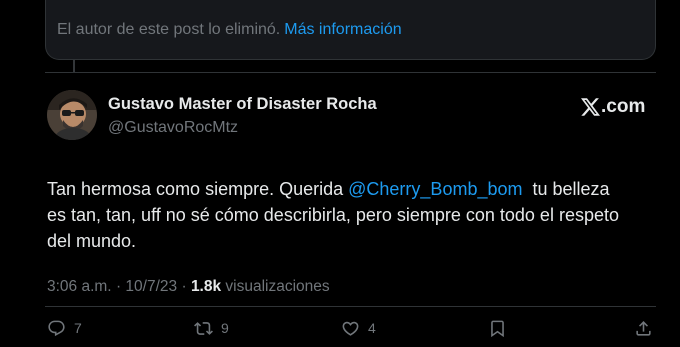 Image resolution: width=680 pixels, height=347 pixels. I want to click on source-domain: .com, so click(623, 106).